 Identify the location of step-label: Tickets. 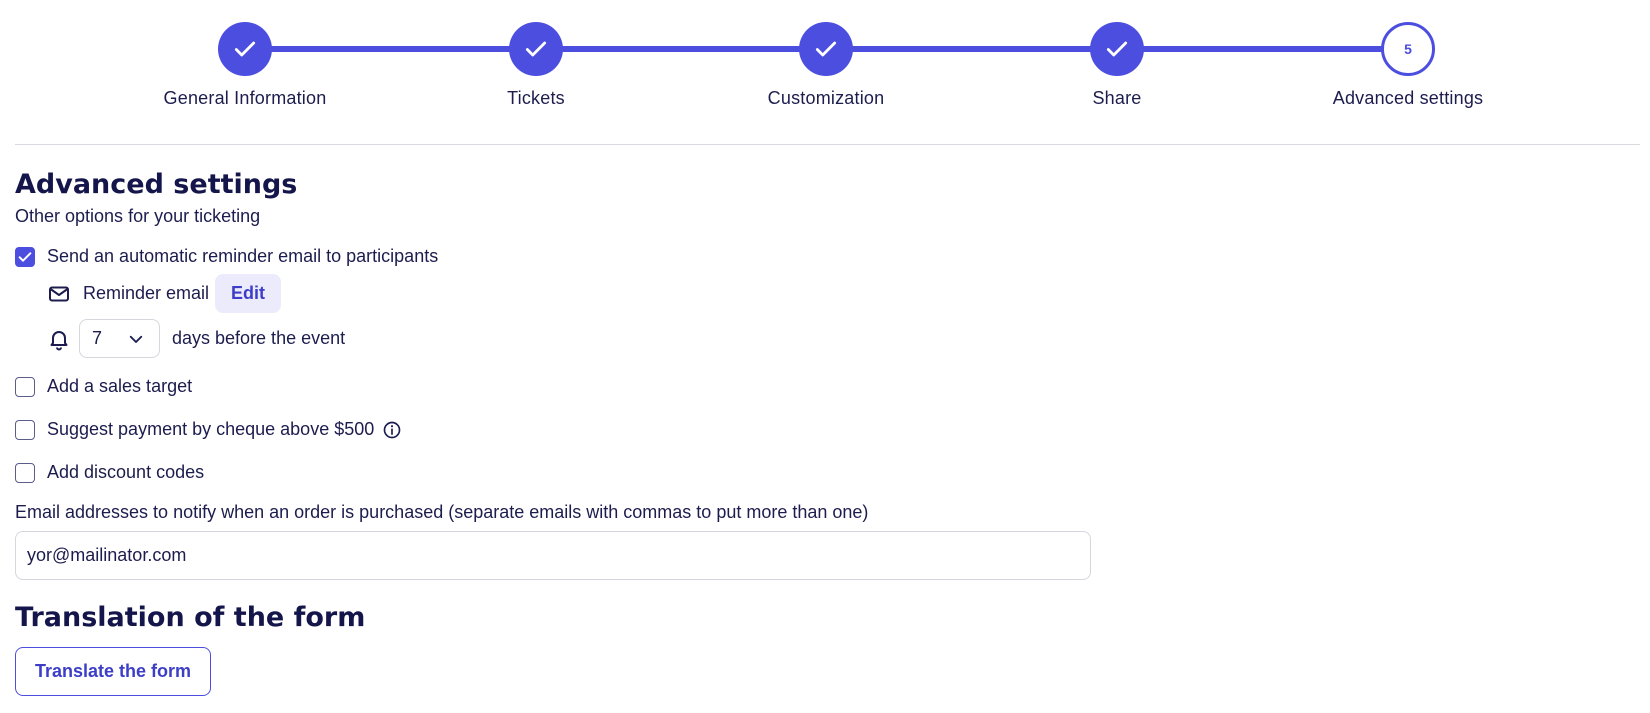
(536, 98).